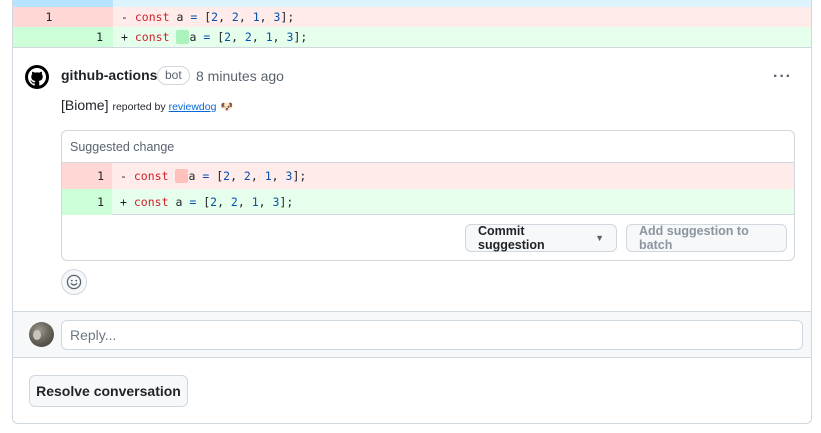 The image size is (821, 433). Describe the element at coordinates (182, 176) in the screenshot. I see `removed-whitespace-highlight` at that location.